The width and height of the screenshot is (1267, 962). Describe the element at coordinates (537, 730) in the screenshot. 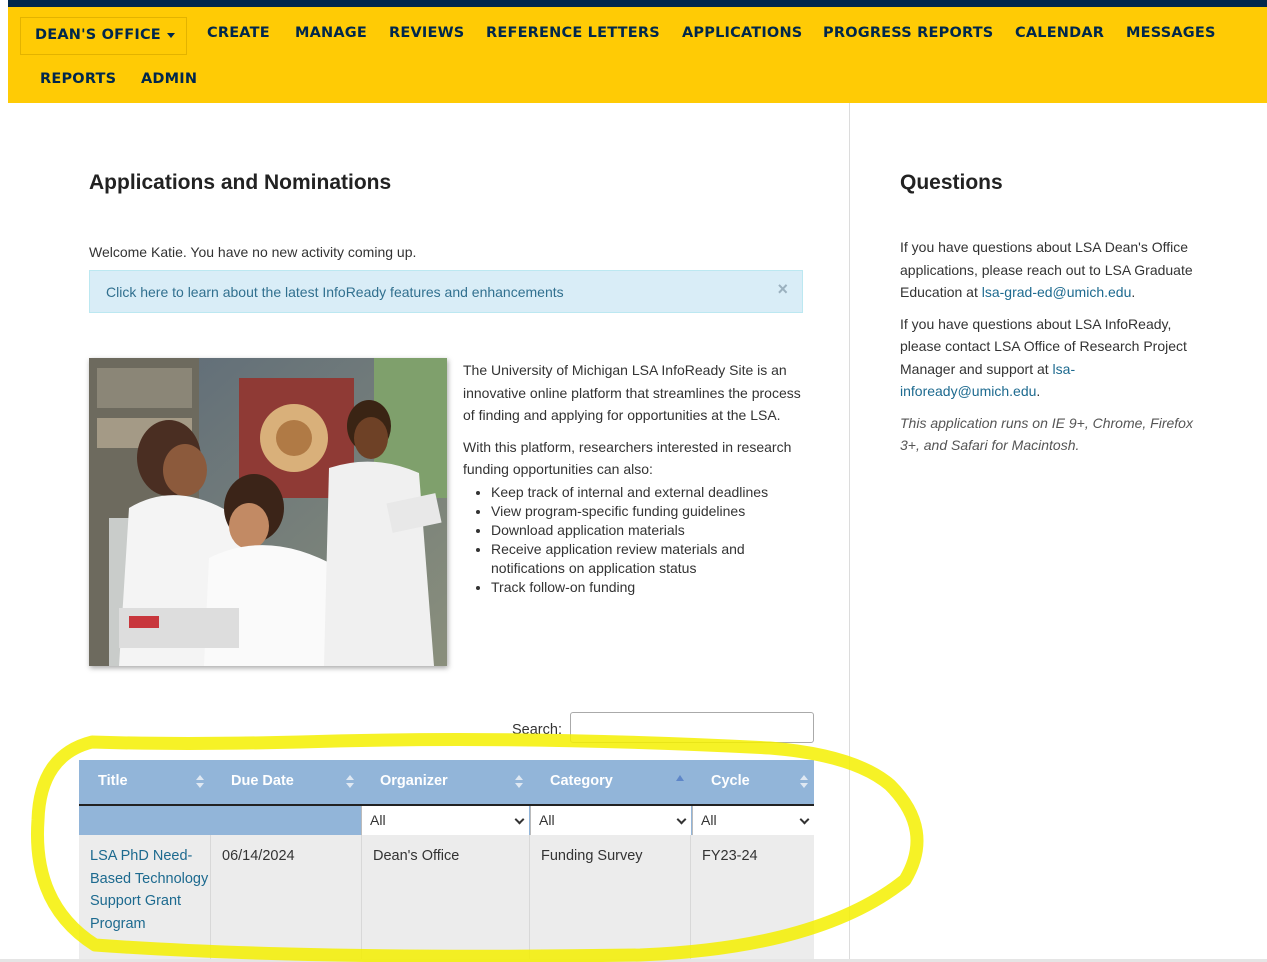

I see `search-label: Search:` at that location.